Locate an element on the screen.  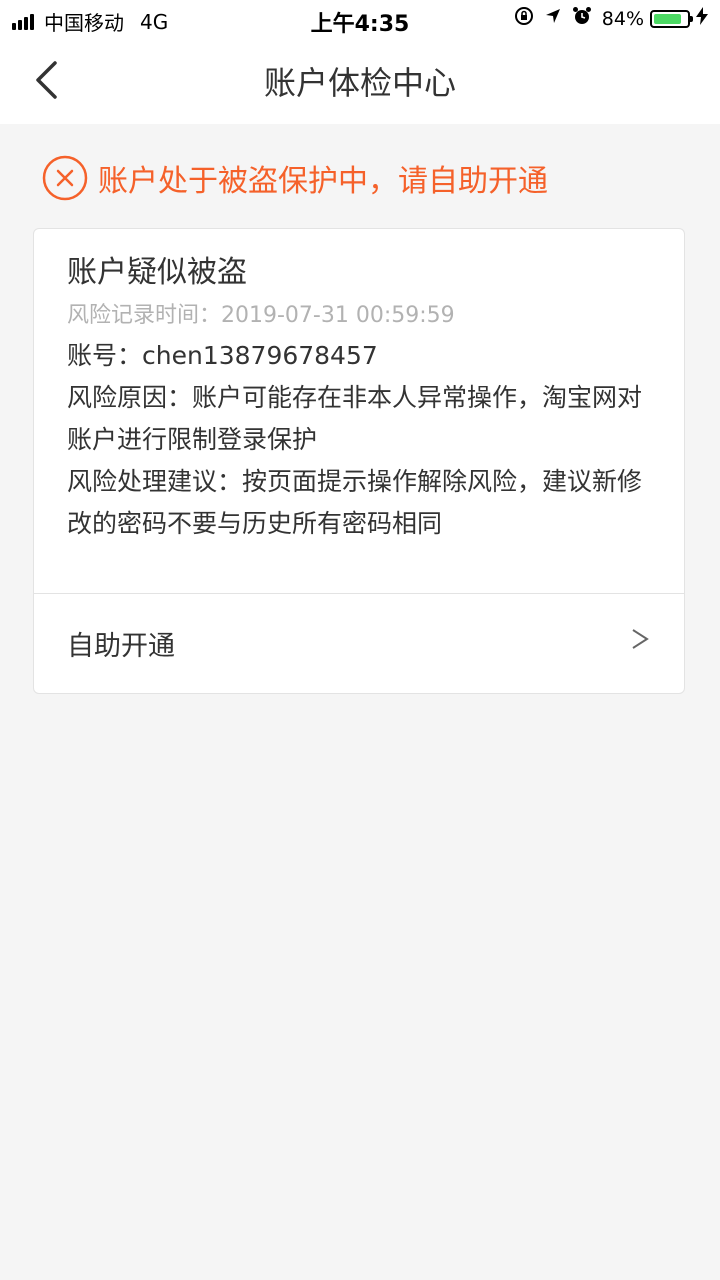
page-title: 账户体检中心 is located at coordinates (359, 83).